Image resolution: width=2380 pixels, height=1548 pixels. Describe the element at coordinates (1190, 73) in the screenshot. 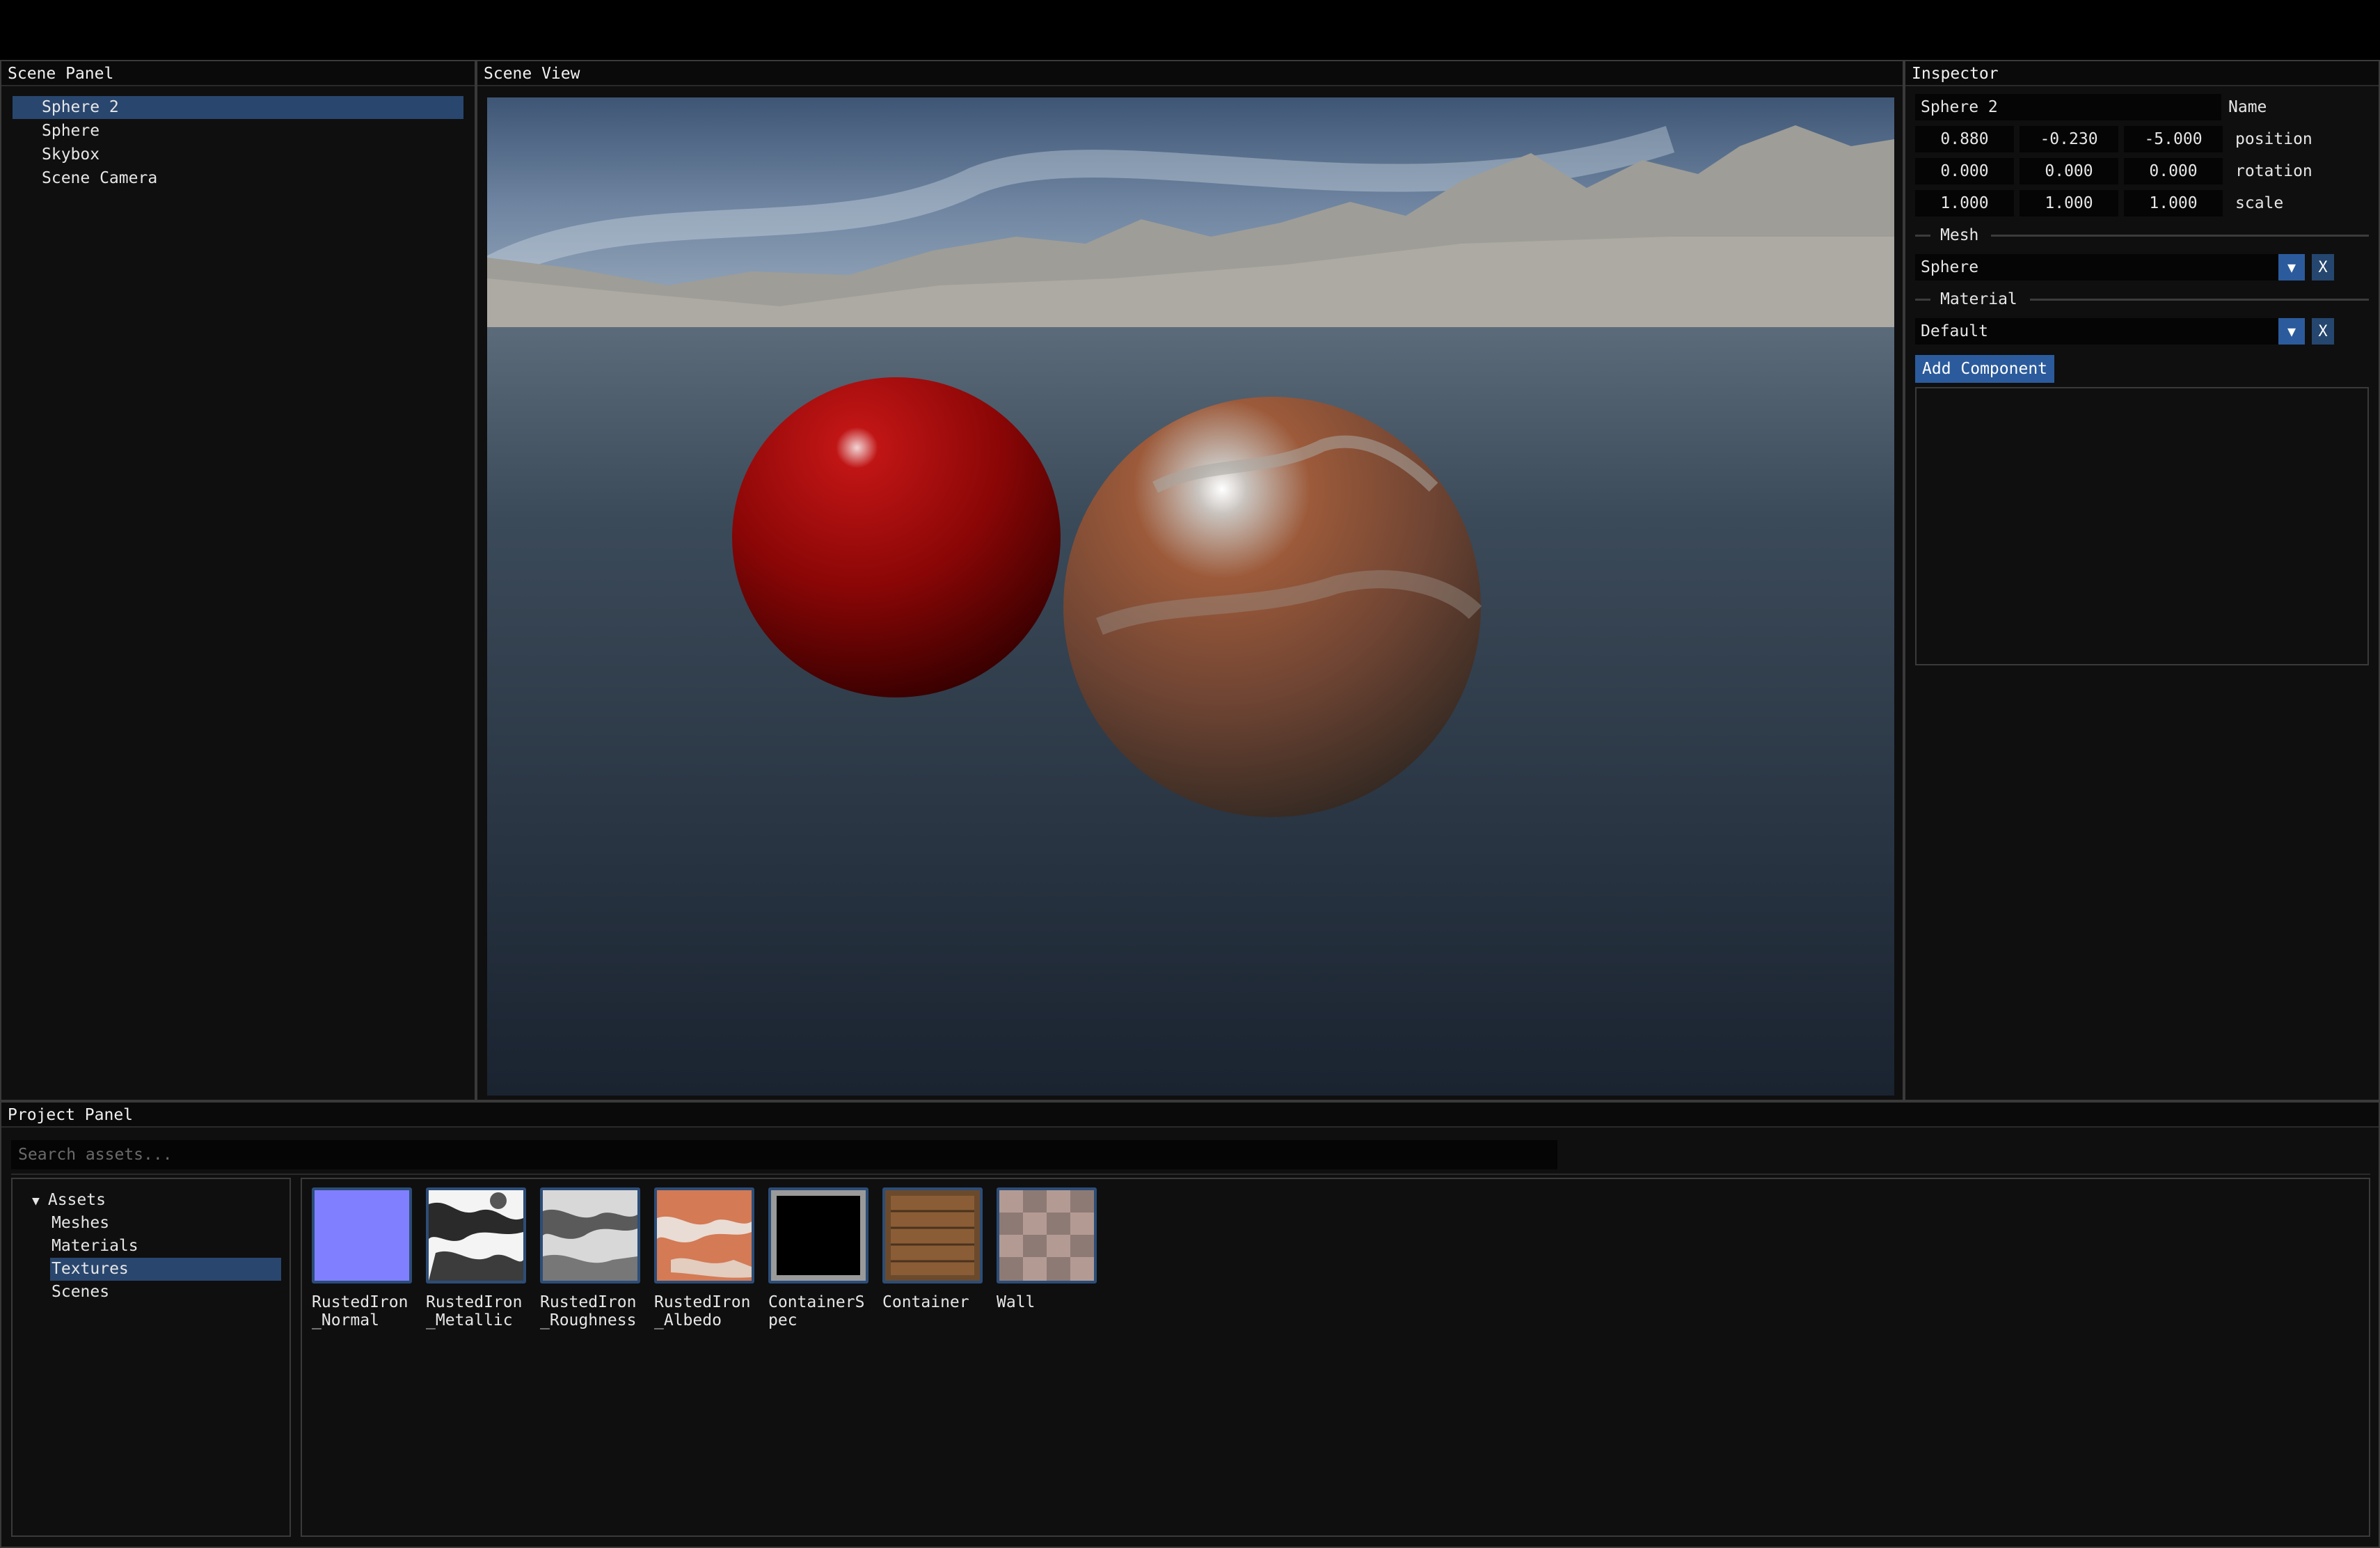

I see `scene-view-title: Scene View` at that location.